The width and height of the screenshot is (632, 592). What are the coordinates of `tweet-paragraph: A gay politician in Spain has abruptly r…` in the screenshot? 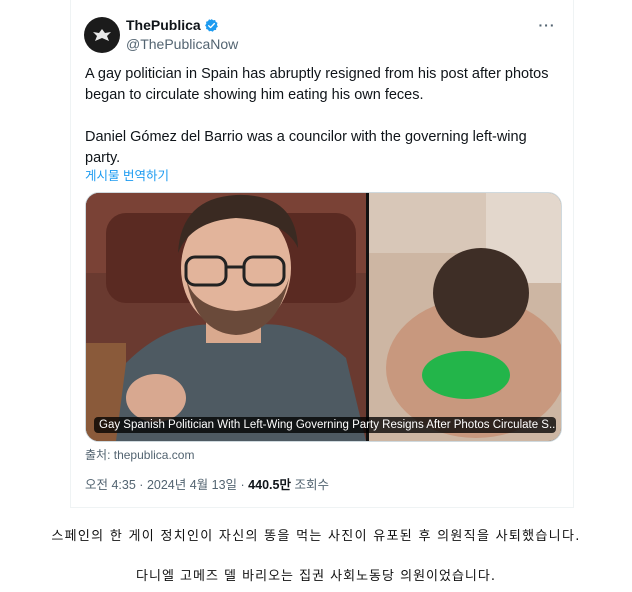 It's located at (317, 84).